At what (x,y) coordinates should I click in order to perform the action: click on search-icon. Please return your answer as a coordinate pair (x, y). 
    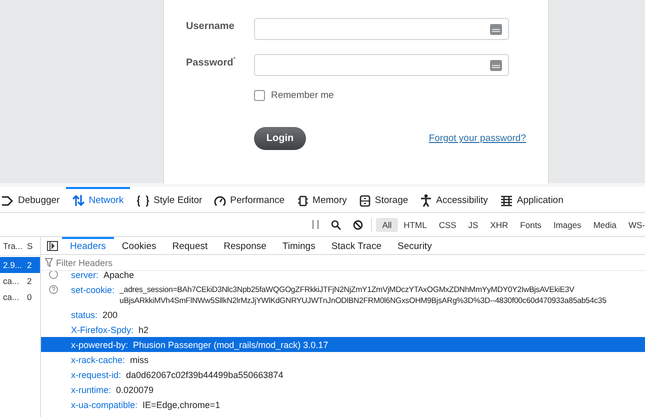
    Looking at the image, I should click on (336, 225).